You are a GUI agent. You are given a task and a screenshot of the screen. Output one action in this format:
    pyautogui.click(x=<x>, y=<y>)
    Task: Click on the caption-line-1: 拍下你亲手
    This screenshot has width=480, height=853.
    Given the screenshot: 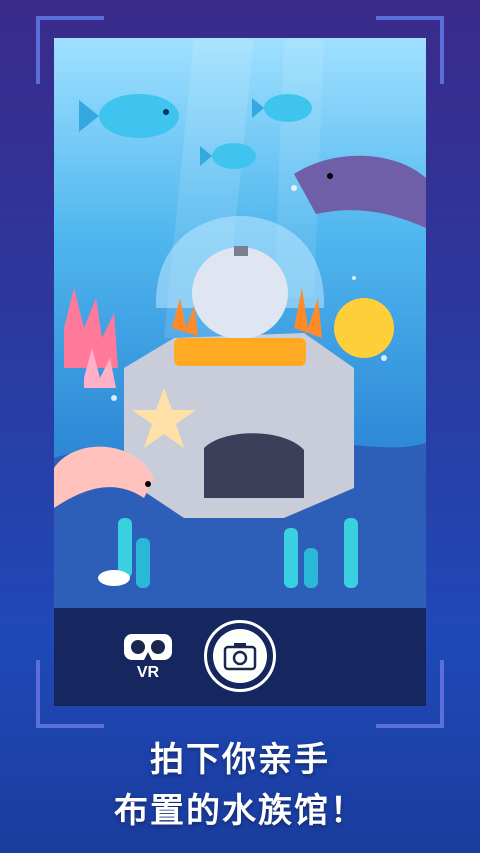 What is the action you would take?
    pyautogui.click(x=240, y=760)
    